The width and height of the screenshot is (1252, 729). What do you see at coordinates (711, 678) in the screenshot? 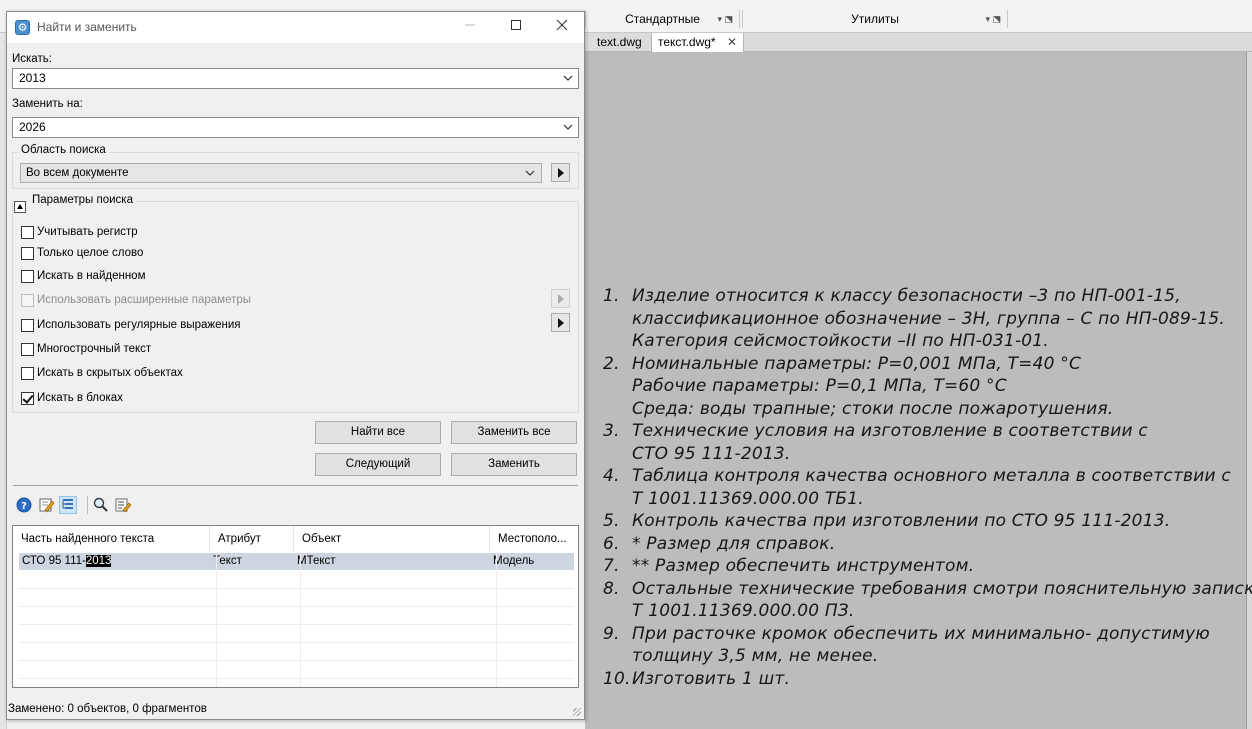
I see `note-line: Изготовить 1 шт.` at bounding box center [711, 678].